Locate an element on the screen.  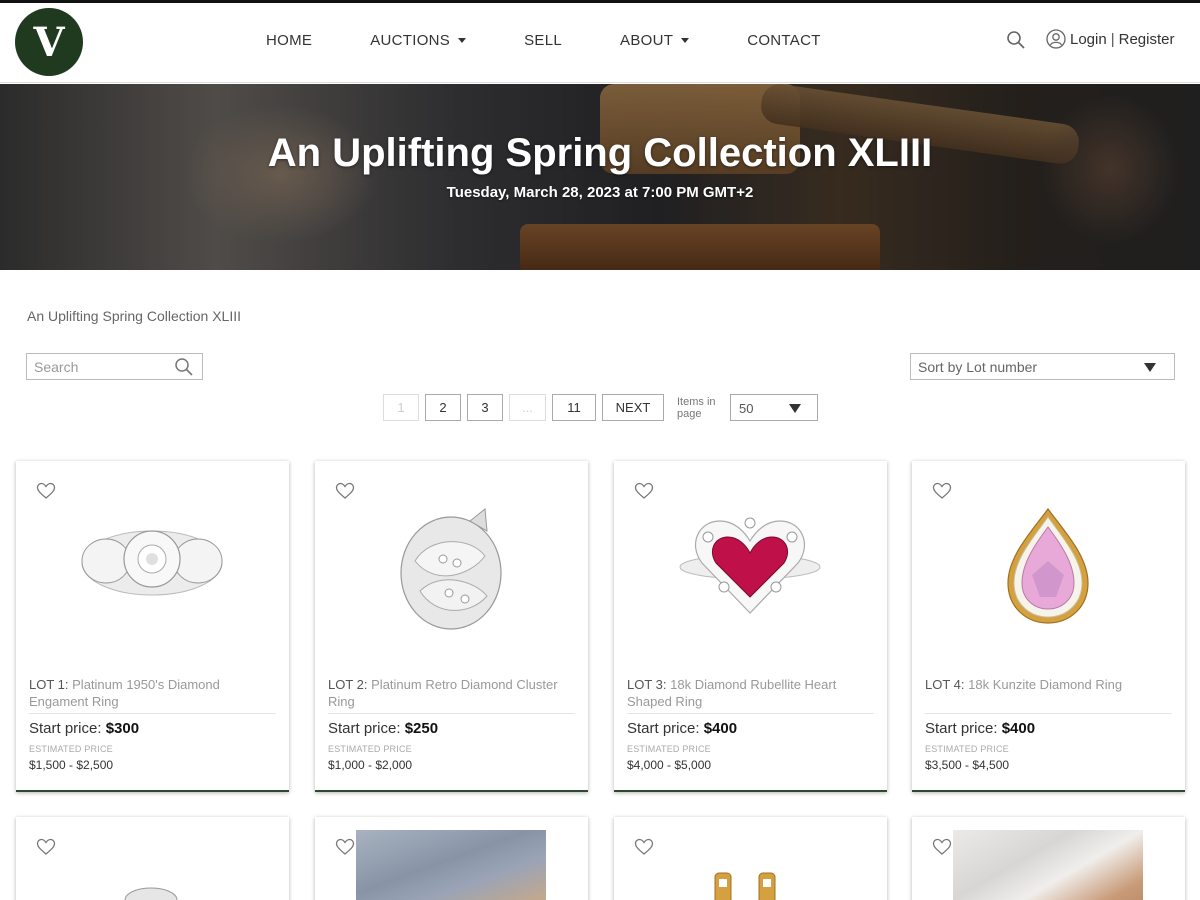
auction-title: An Uplifting Spring Collection XLIII is located at coordinates (600, 153).